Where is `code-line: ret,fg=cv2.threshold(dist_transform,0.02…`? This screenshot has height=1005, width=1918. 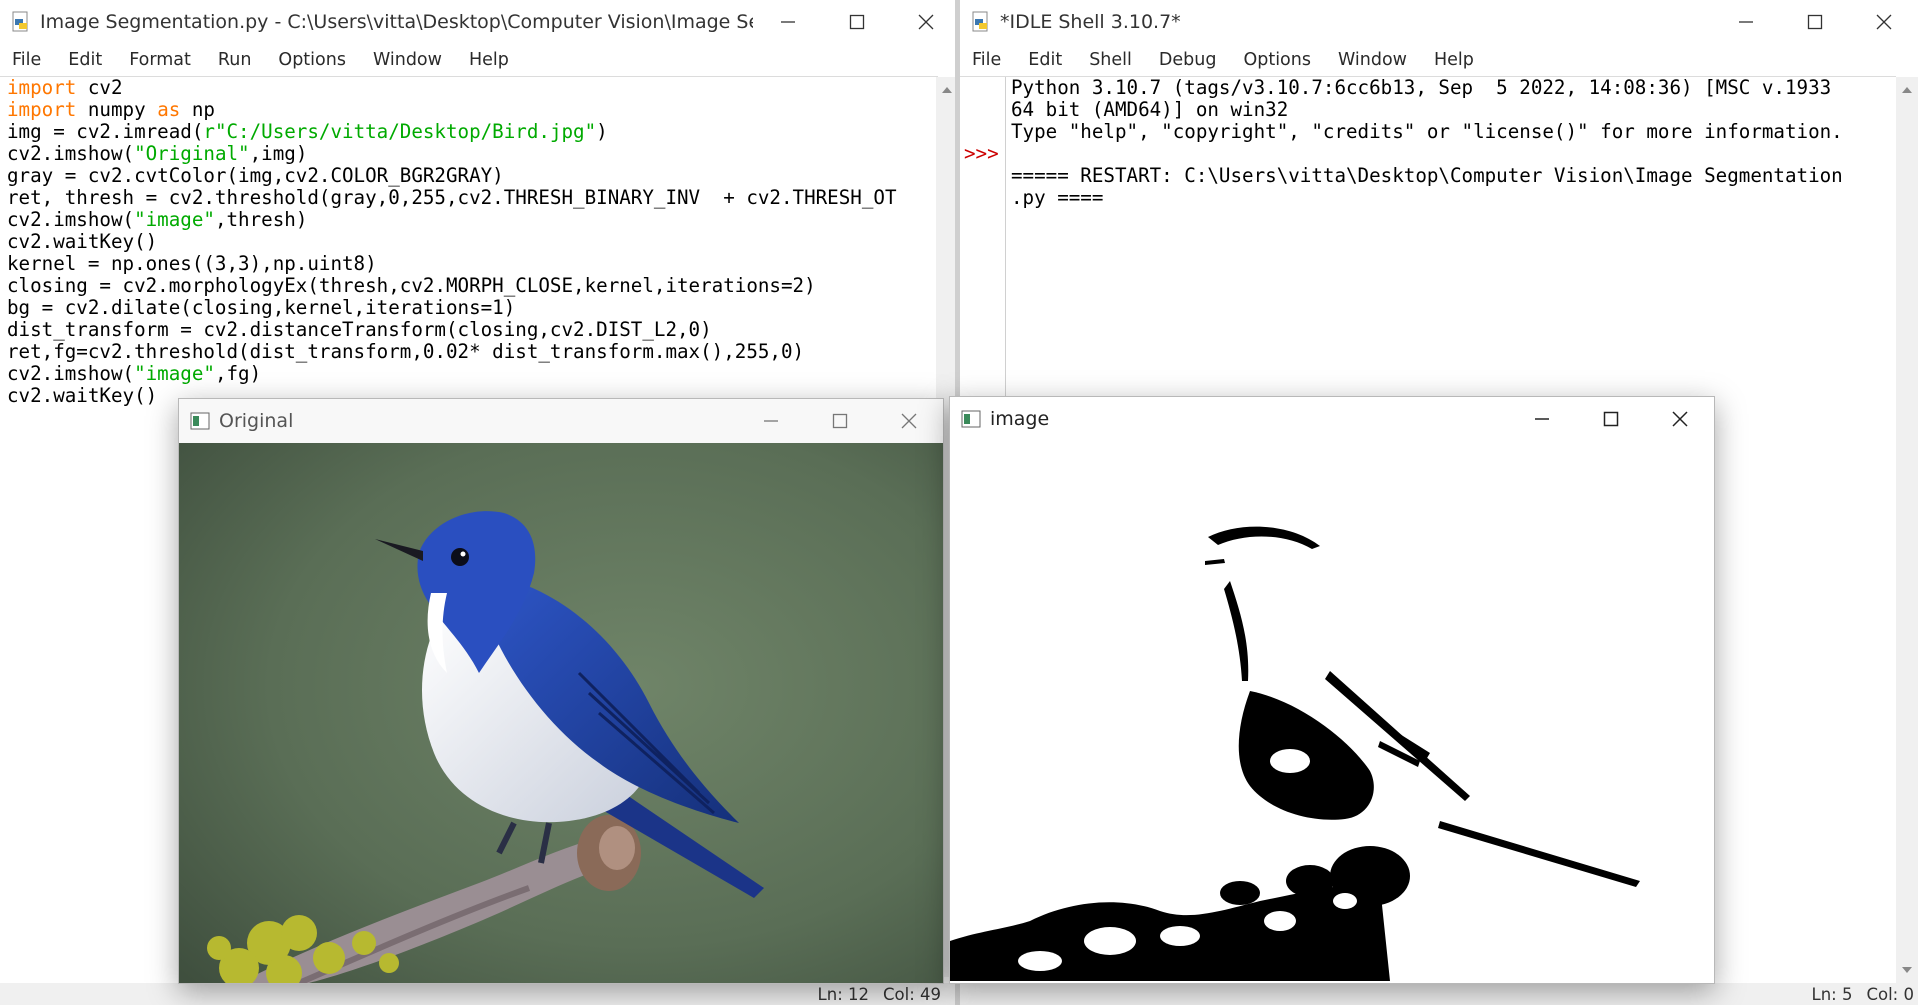 code-line: ret,fg=cv2.threshold(dist_transform,0.02… is located at coordinates (466, 352).